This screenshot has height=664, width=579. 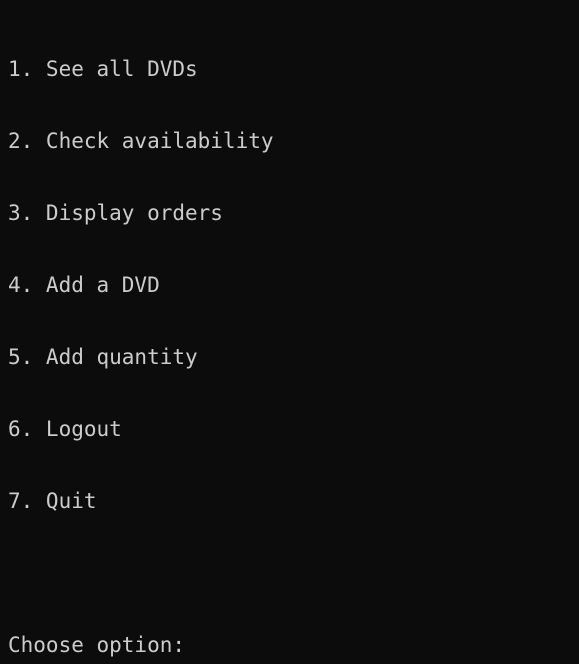 What do you see at coordinates (293, 645) in the screenshot?
I see `prompt-line: Choose option:` at bounding box center [293, 645].